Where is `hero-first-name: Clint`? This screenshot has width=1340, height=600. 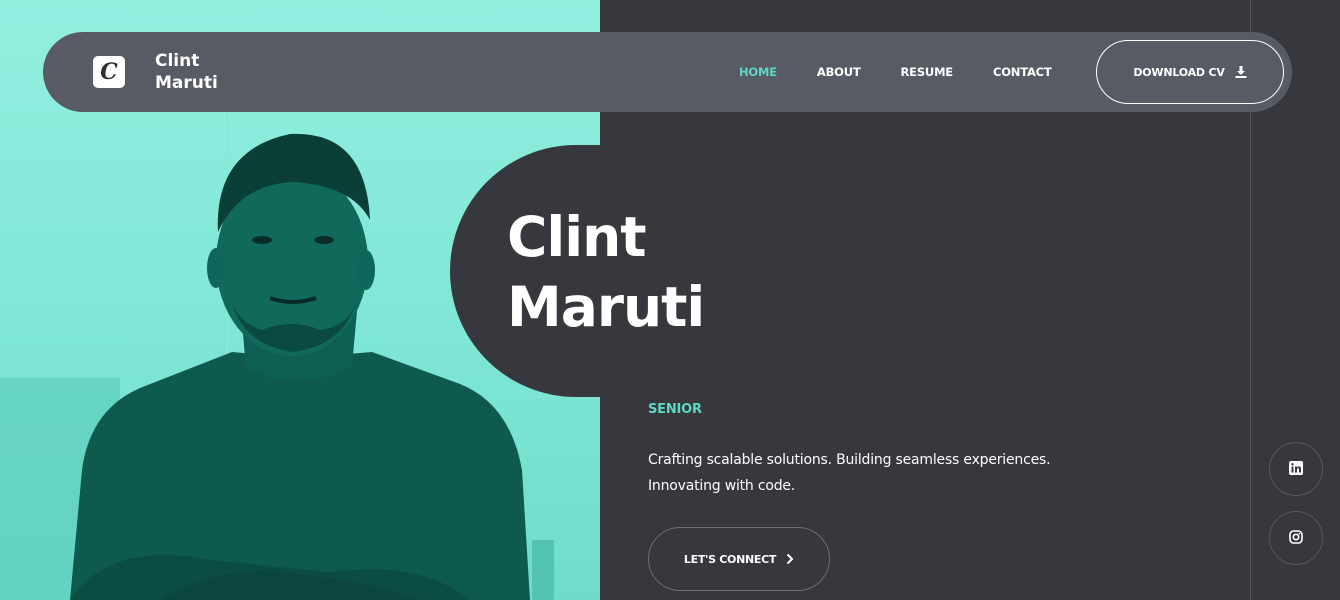
hero-first-name: Clint is located at coordinates (577, 237).